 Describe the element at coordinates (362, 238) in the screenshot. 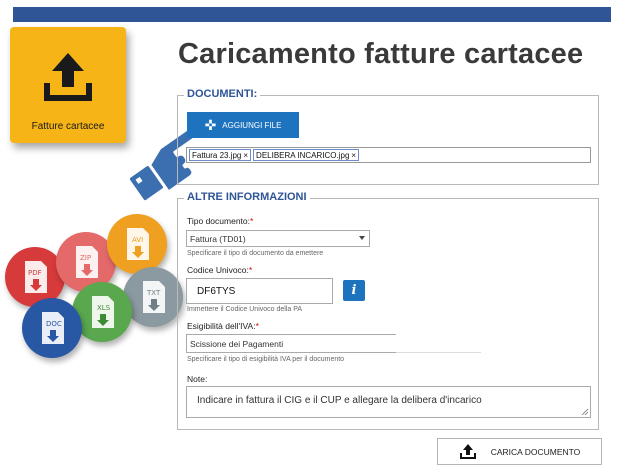

I see `chevron-down-icon` at that location.